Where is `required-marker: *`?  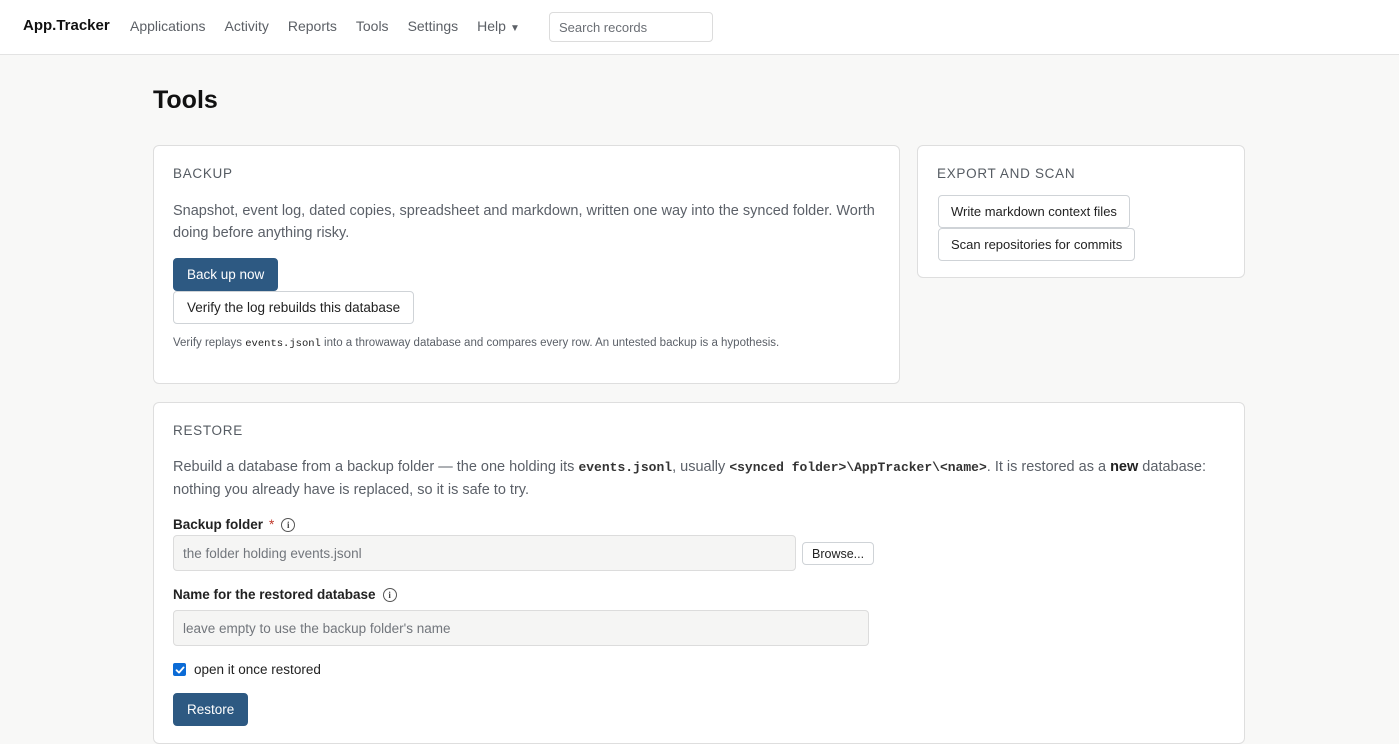 required-marker: * is located at coordinates (272, 524).